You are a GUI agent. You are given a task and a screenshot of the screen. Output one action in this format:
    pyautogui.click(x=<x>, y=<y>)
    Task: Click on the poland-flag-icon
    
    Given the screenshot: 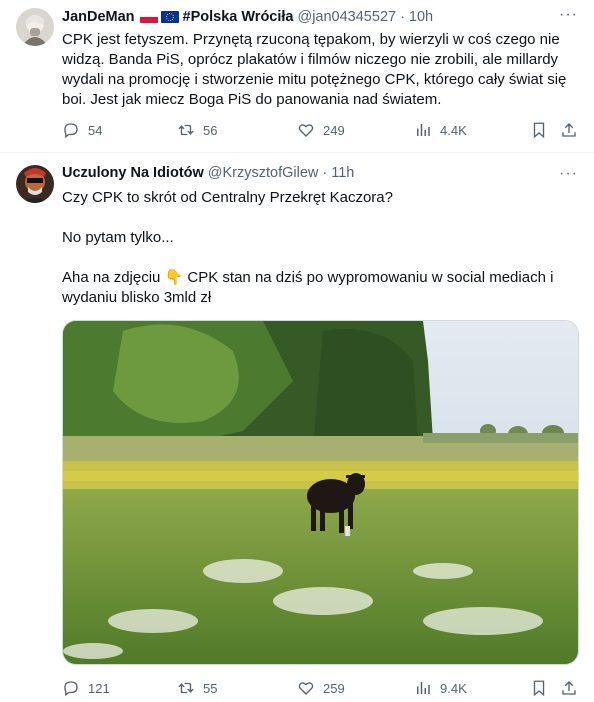 What is the action you would take?
    pyautogui.click(x=148, y=17)
    